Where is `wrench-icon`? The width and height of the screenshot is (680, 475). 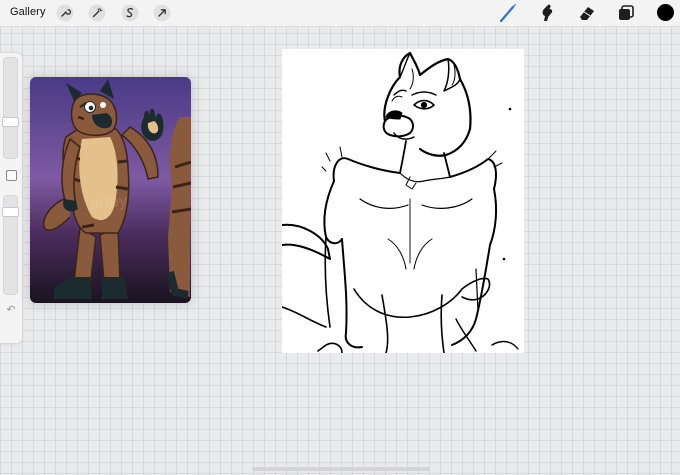
wrench-icon is located at coordinates (65, 13).